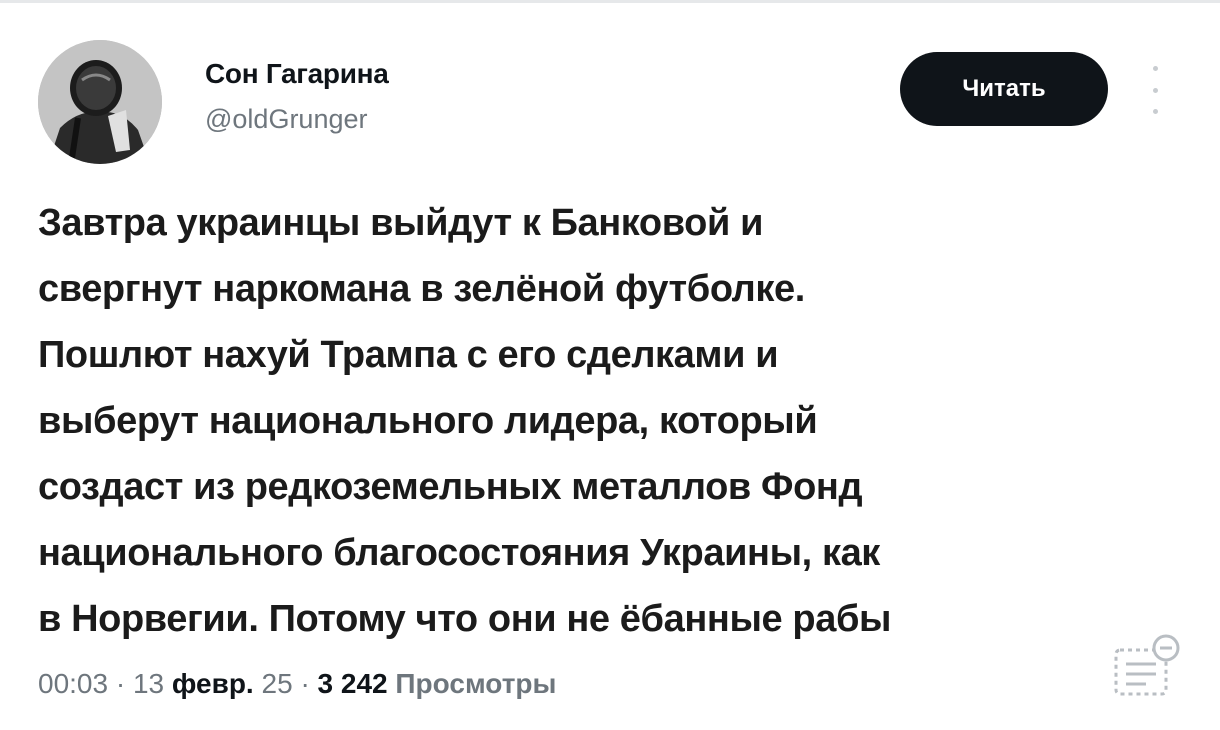 The height and width of the screenshot is (730, 1220). I want to click on author-name: Сон Гагарина, so click(297, 74).